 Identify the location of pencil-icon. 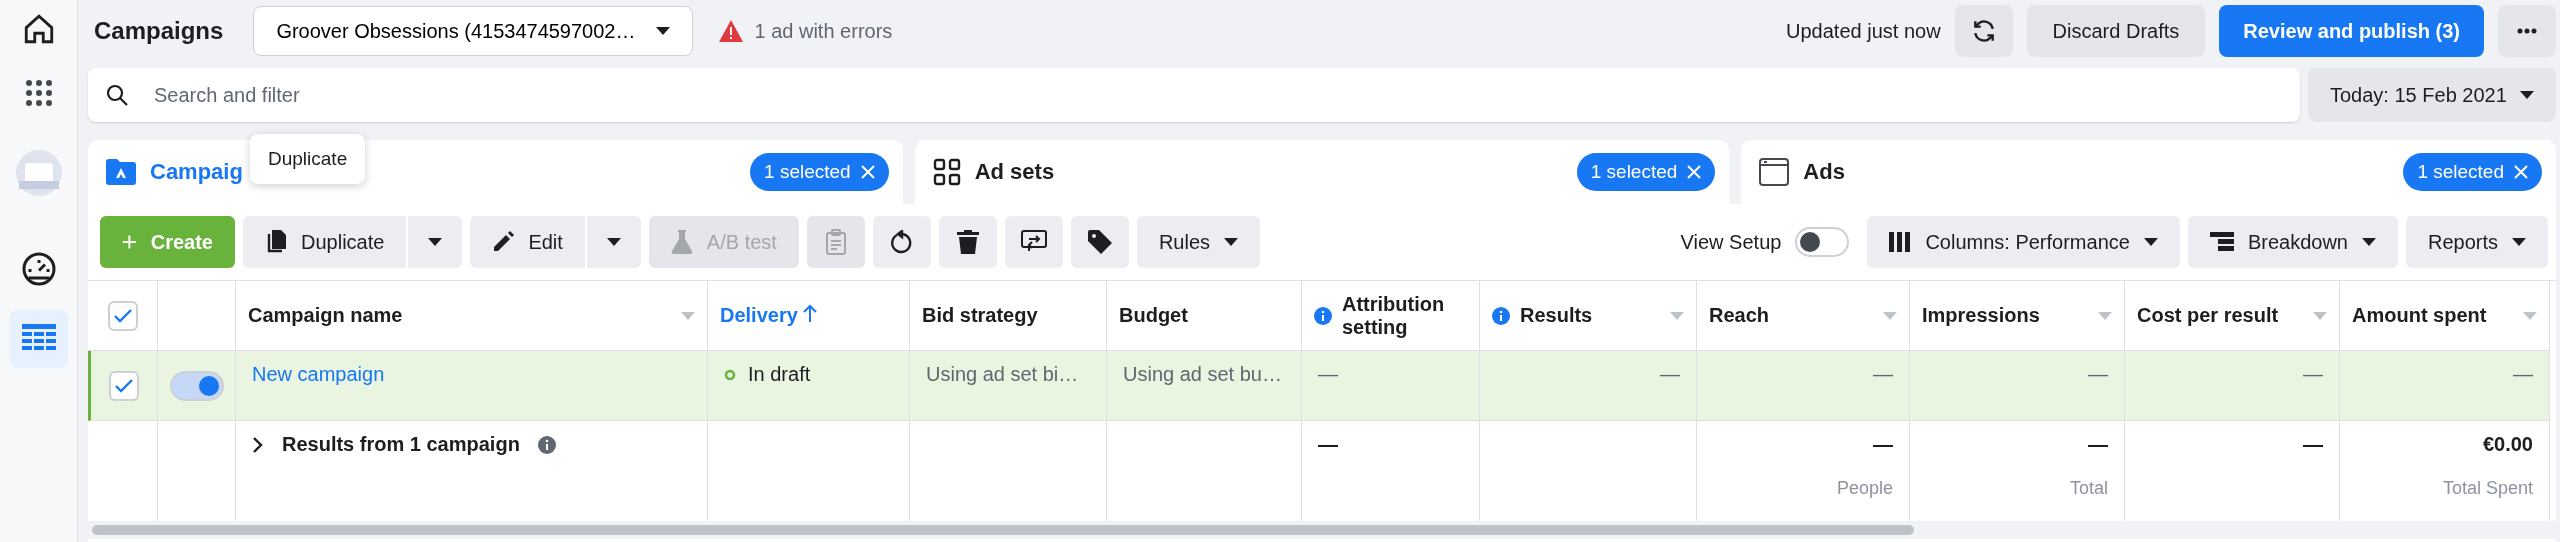
(503, 242).